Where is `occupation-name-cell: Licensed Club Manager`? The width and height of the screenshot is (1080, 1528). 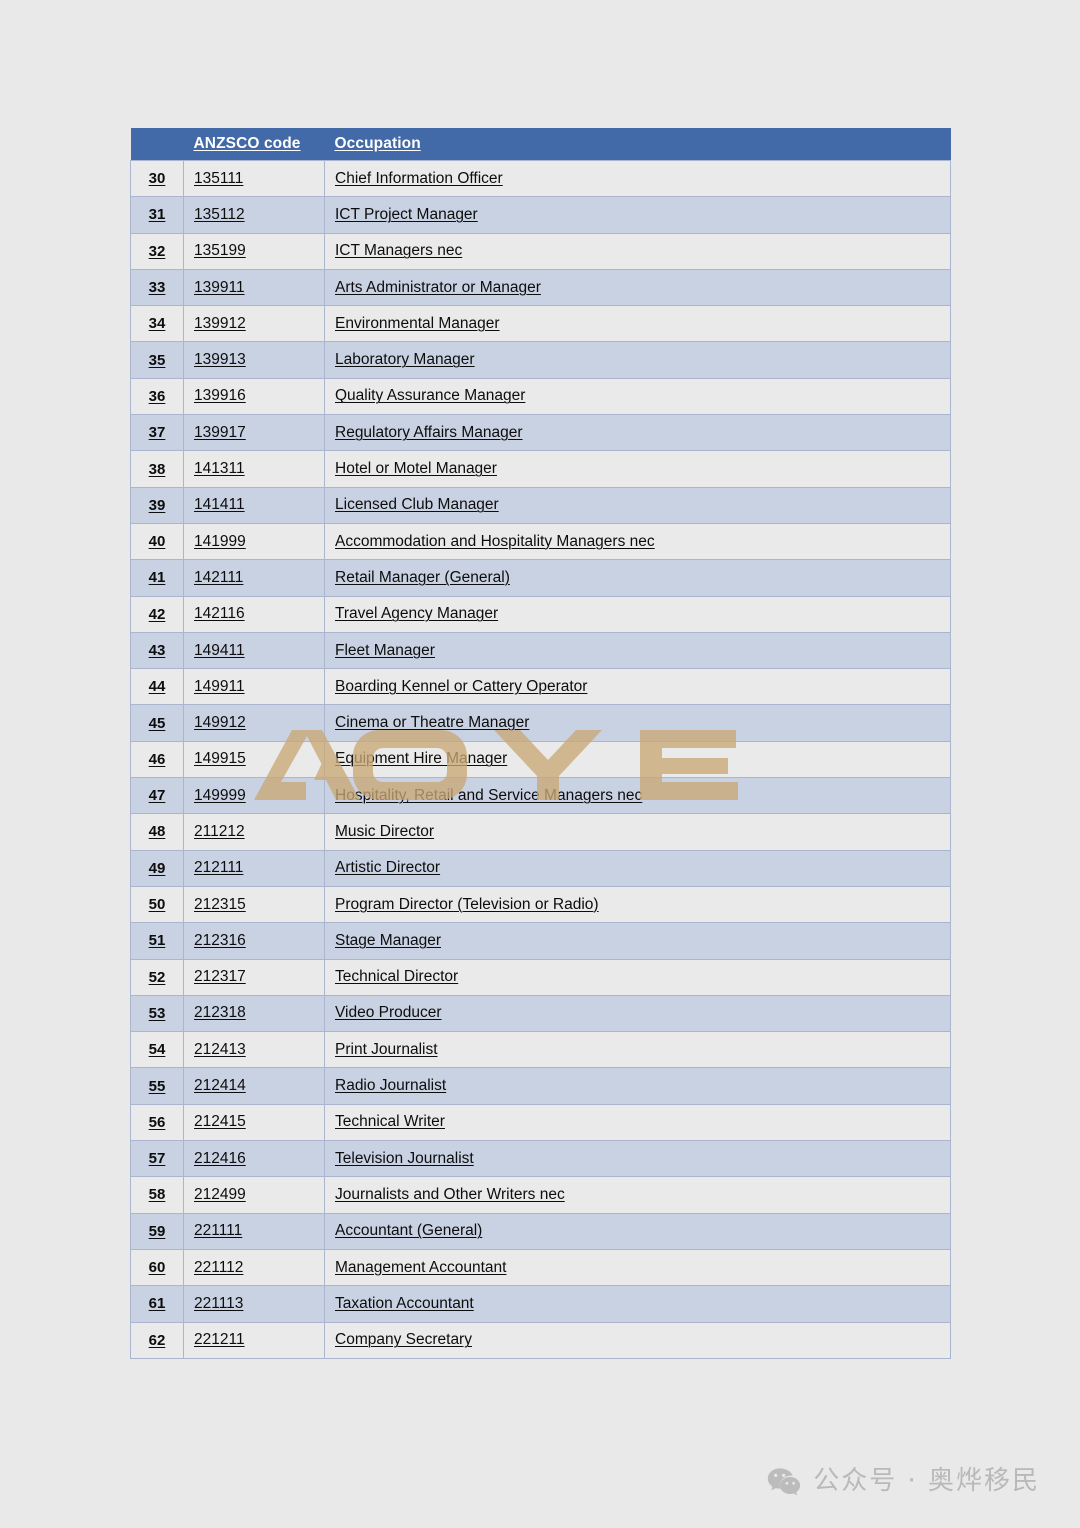
occupation-name-cell: Licensed Club Manager is located at coordinates (637, 505).